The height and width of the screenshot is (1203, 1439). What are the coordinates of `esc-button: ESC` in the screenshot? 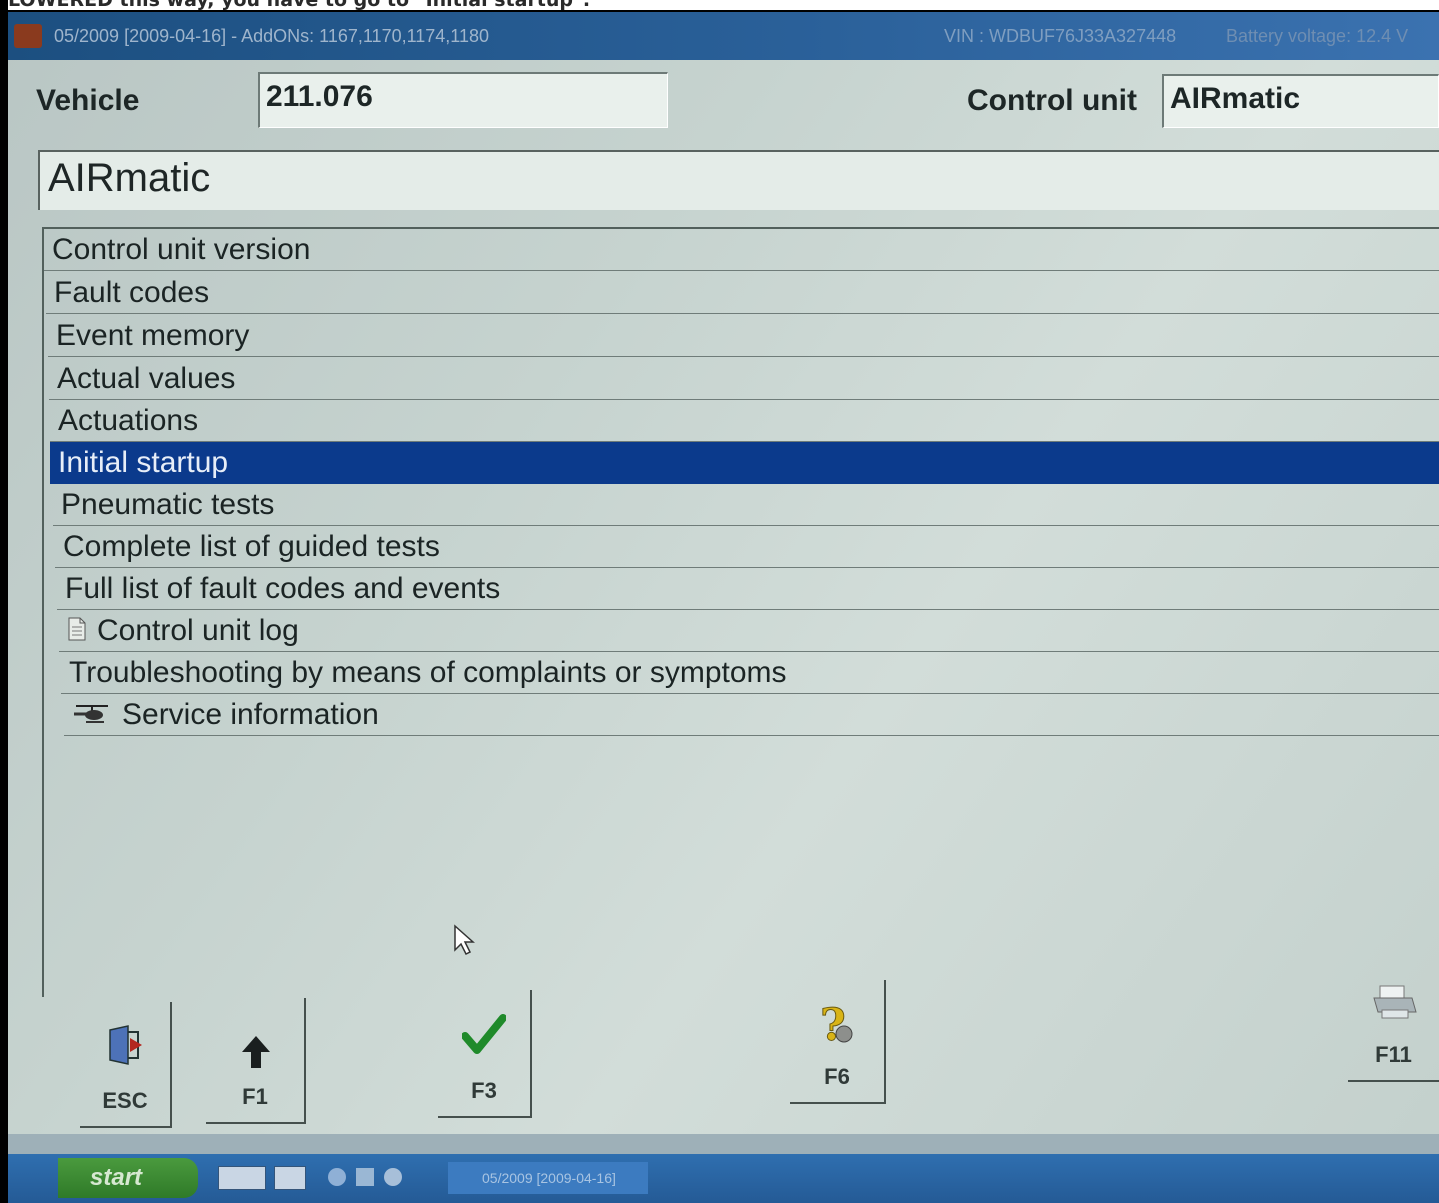 It's located at (126, 1065).